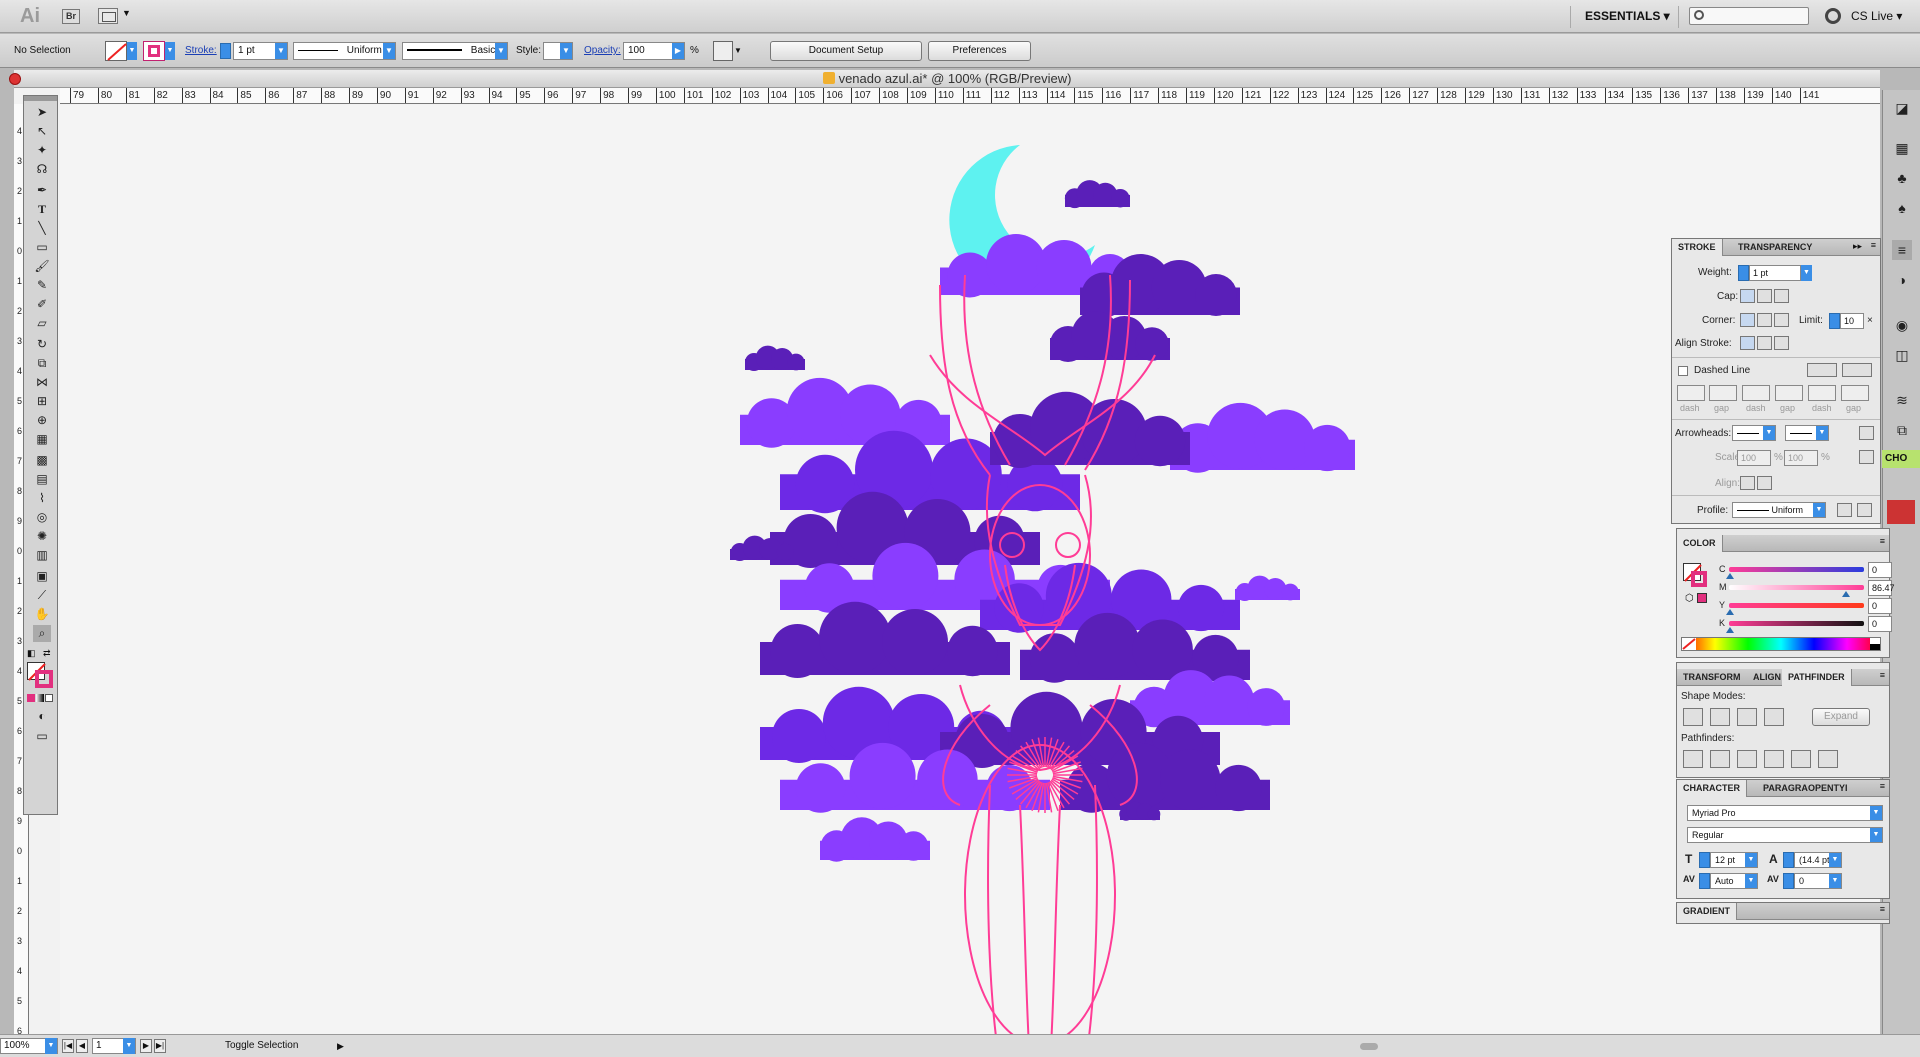  What do you see at coordinates (1902, 148) in the screenshot?
I see `swatches-icon: ▦` at bounding box center [1902, 148].